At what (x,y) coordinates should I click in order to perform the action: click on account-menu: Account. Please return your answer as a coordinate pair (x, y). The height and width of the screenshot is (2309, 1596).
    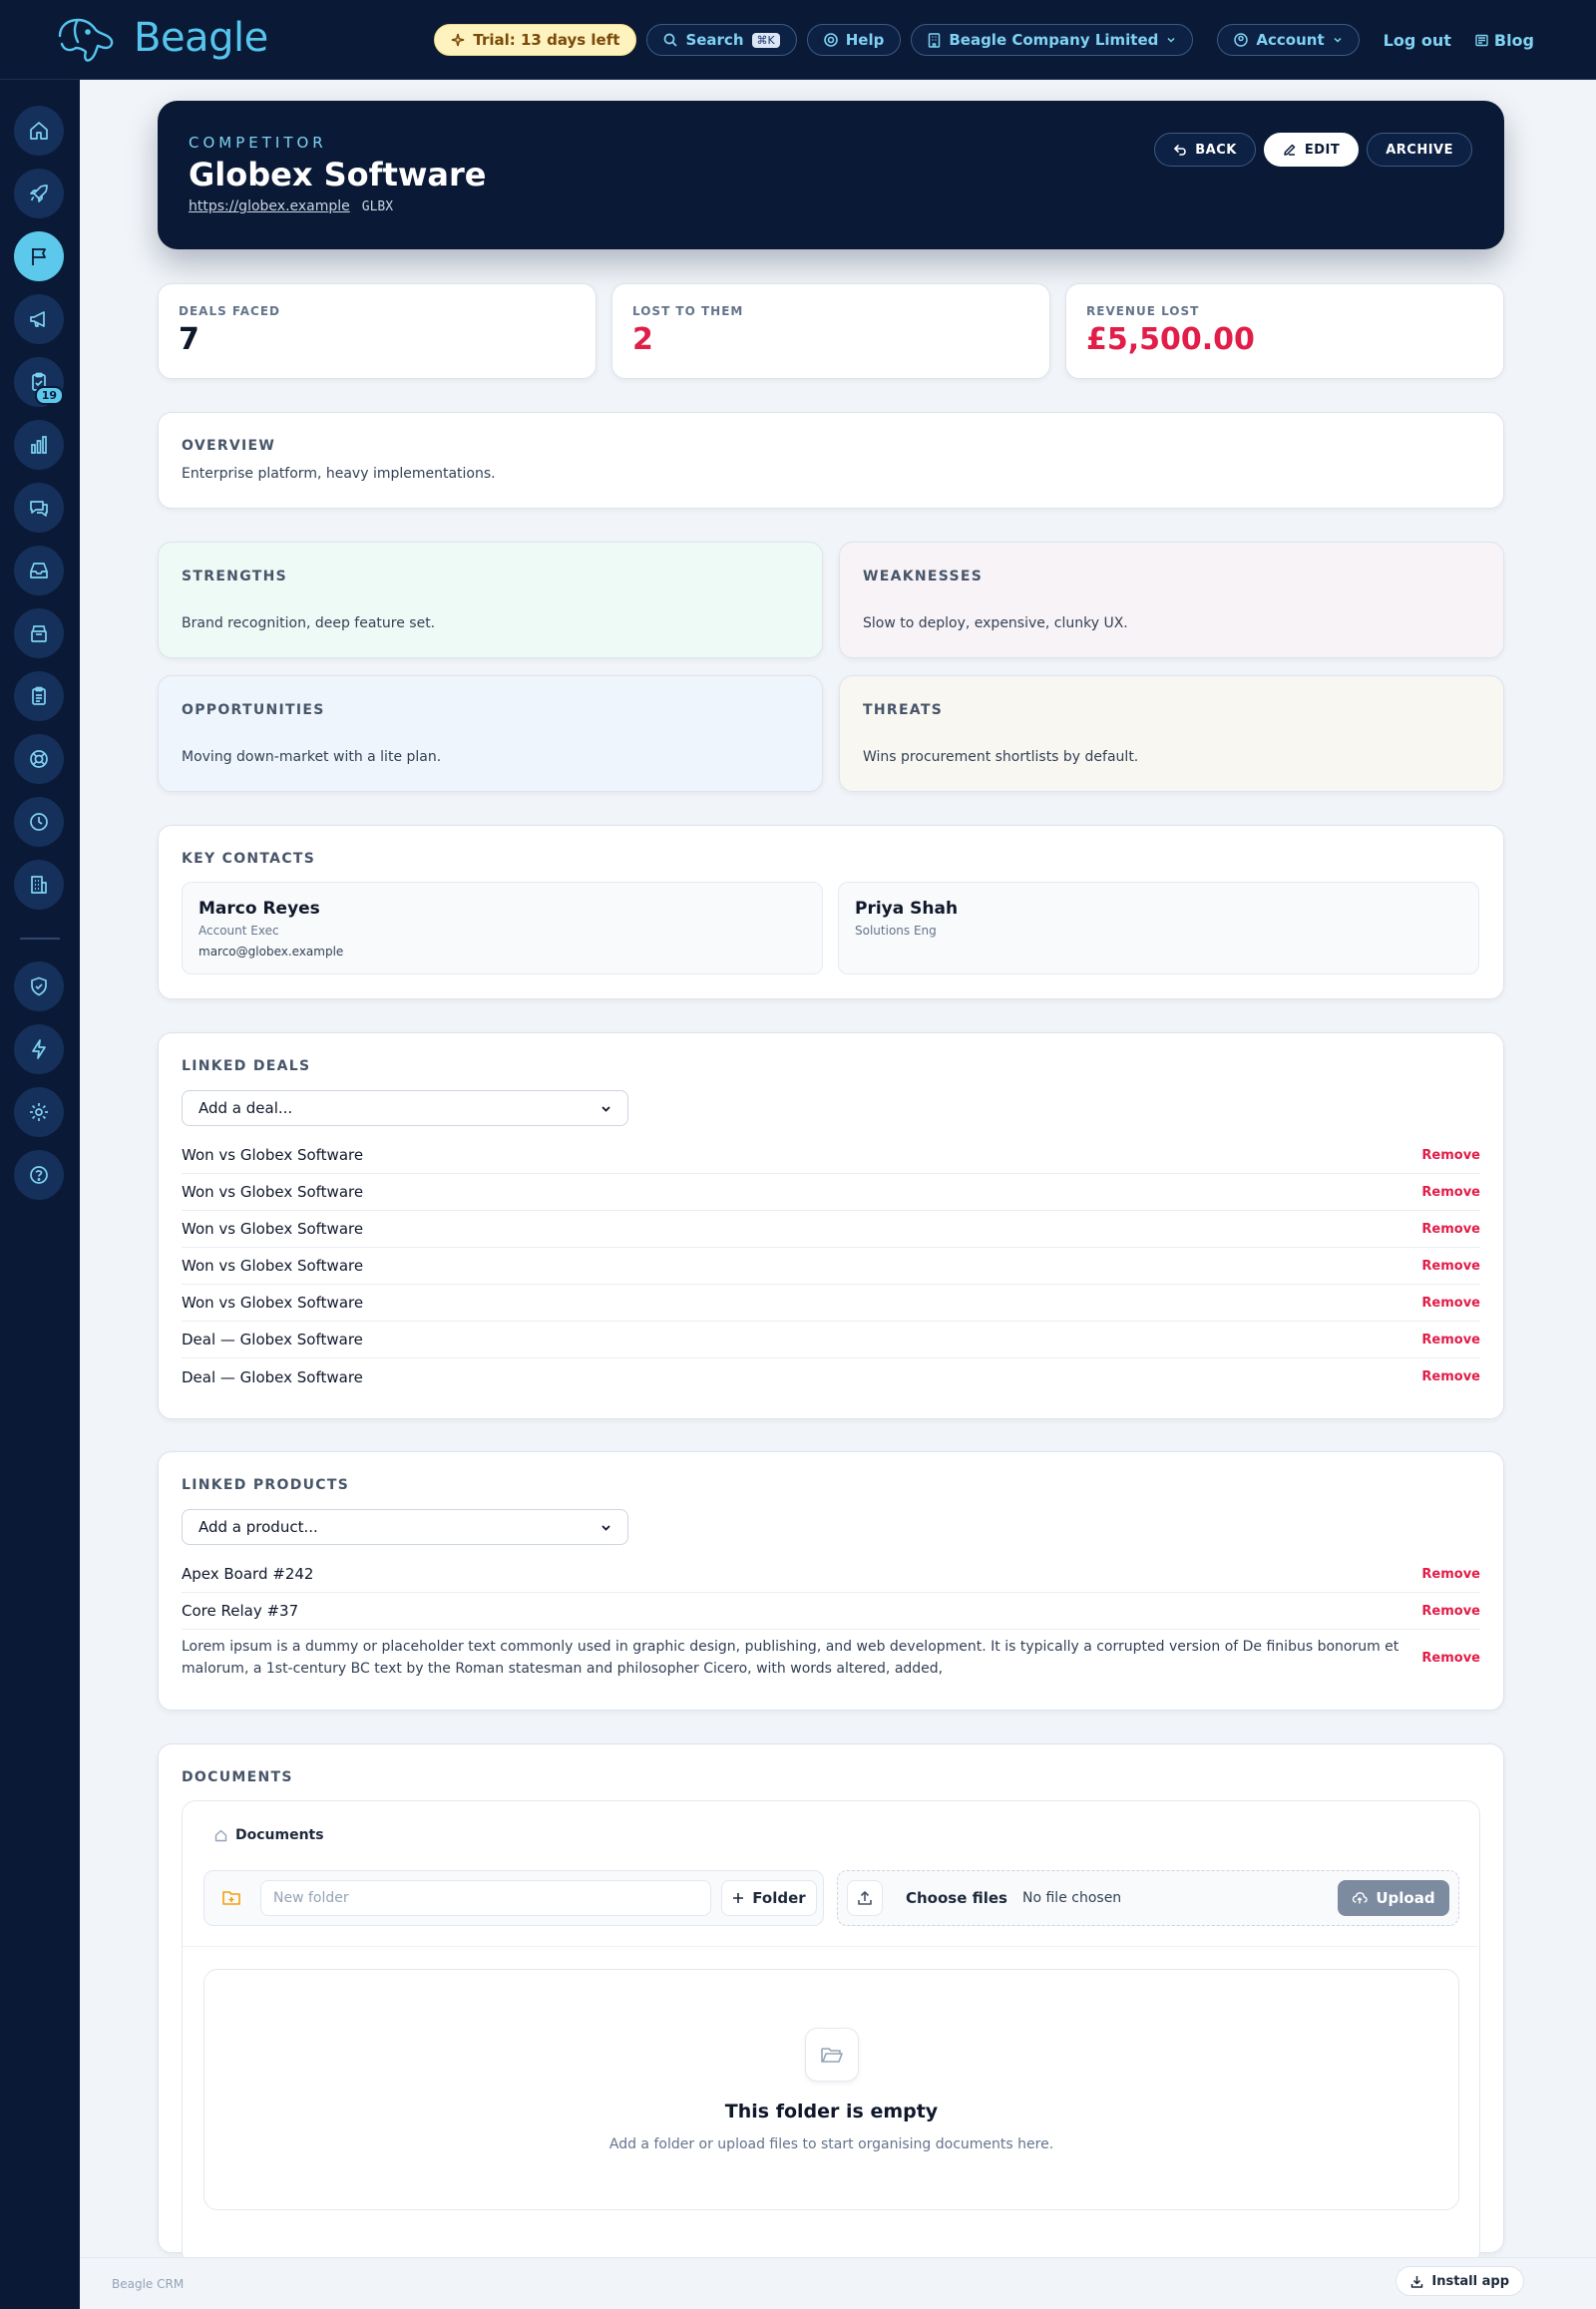
    Looking at the image, I should click on (1288, 40).